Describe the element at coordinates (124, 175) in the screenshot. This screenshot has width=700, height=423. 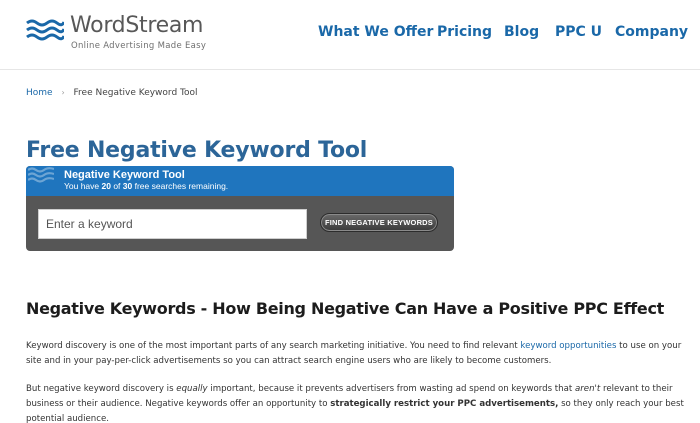
I see `tool-title: Negative Keyword Tool` at that location.